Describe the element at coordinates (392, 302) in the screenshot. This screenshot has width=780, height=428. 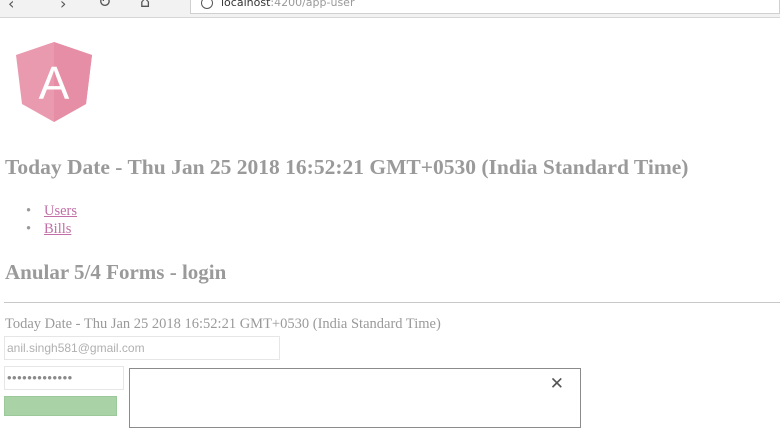
I see `separator` at that location.